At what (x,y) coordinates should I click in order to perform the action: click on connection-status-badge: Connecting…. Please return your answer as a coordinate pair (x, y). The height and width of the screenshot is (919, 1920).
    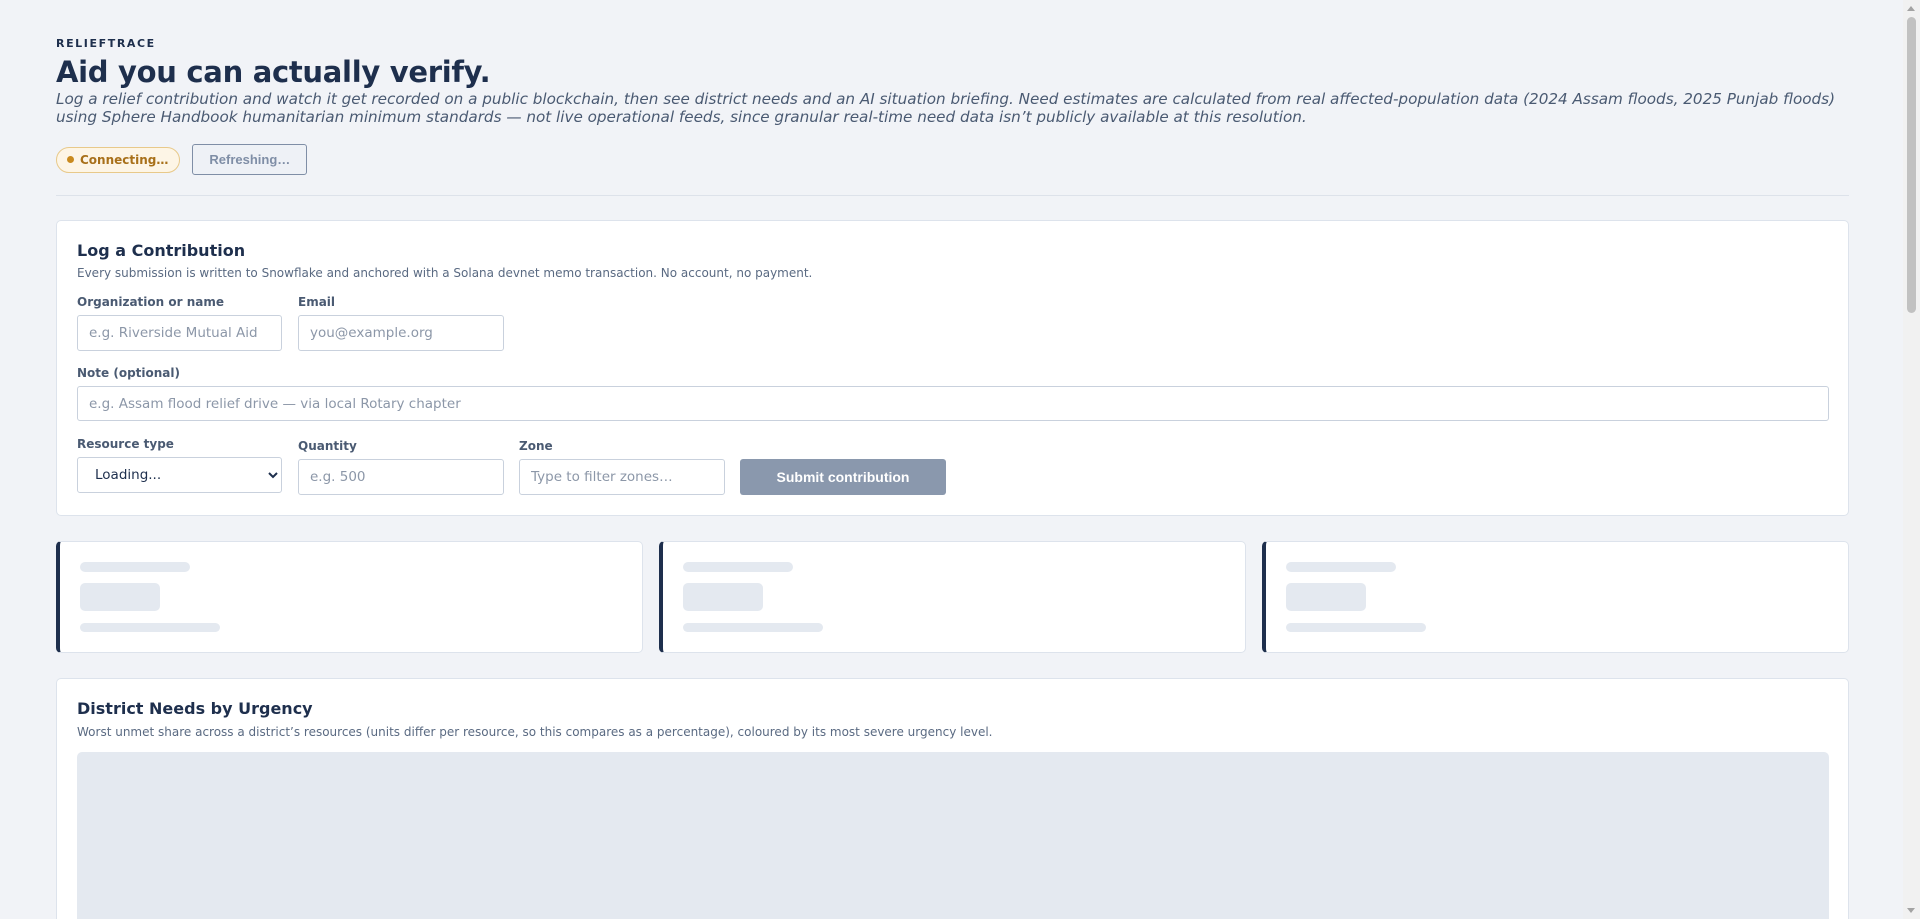
    Looking at the image, I should click on (118, 159).